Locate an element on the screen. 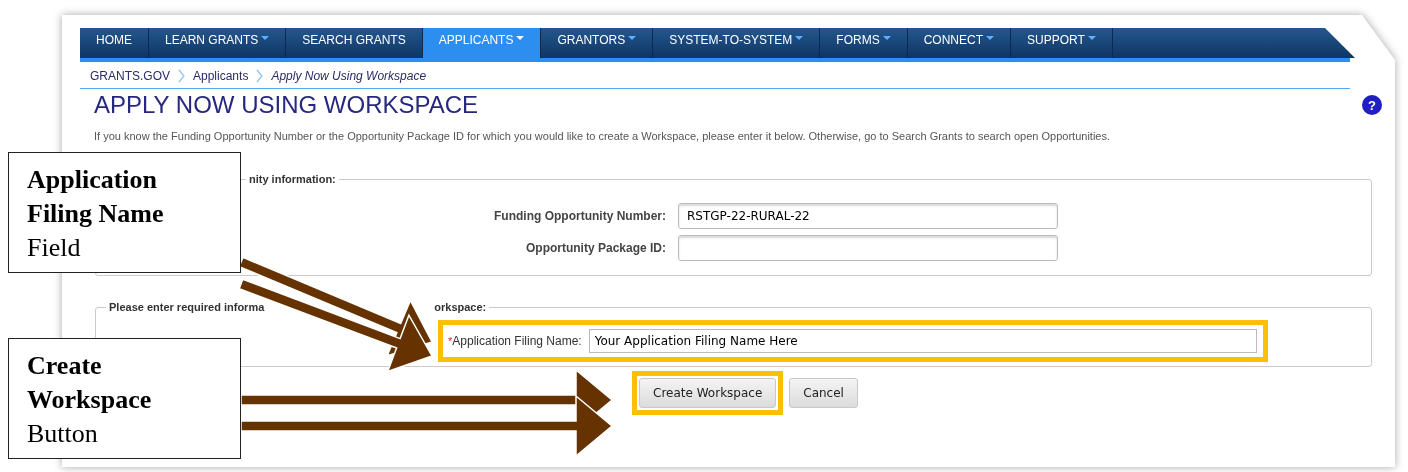  field-label: Funding Opportunity Number: is located at coordinates (580, 216).